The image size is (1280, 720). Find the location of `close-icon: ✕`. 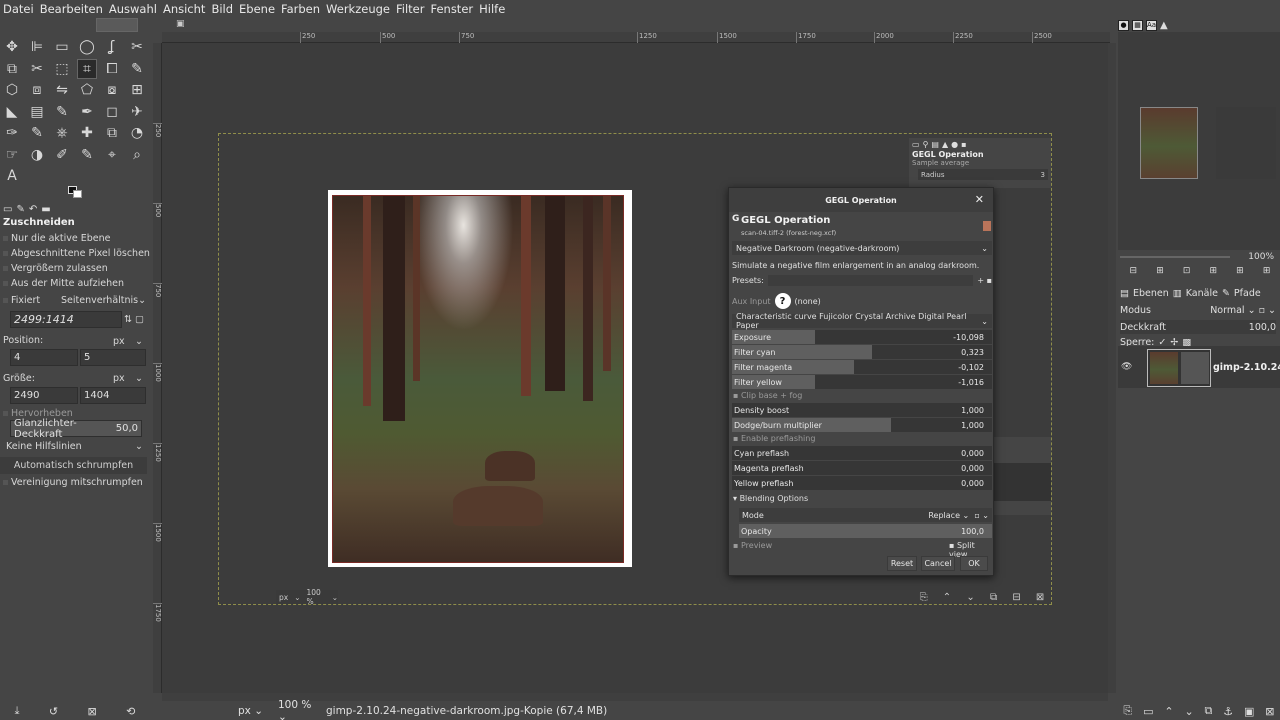

close-icon: ✕ is located at coordinates (979, 199).